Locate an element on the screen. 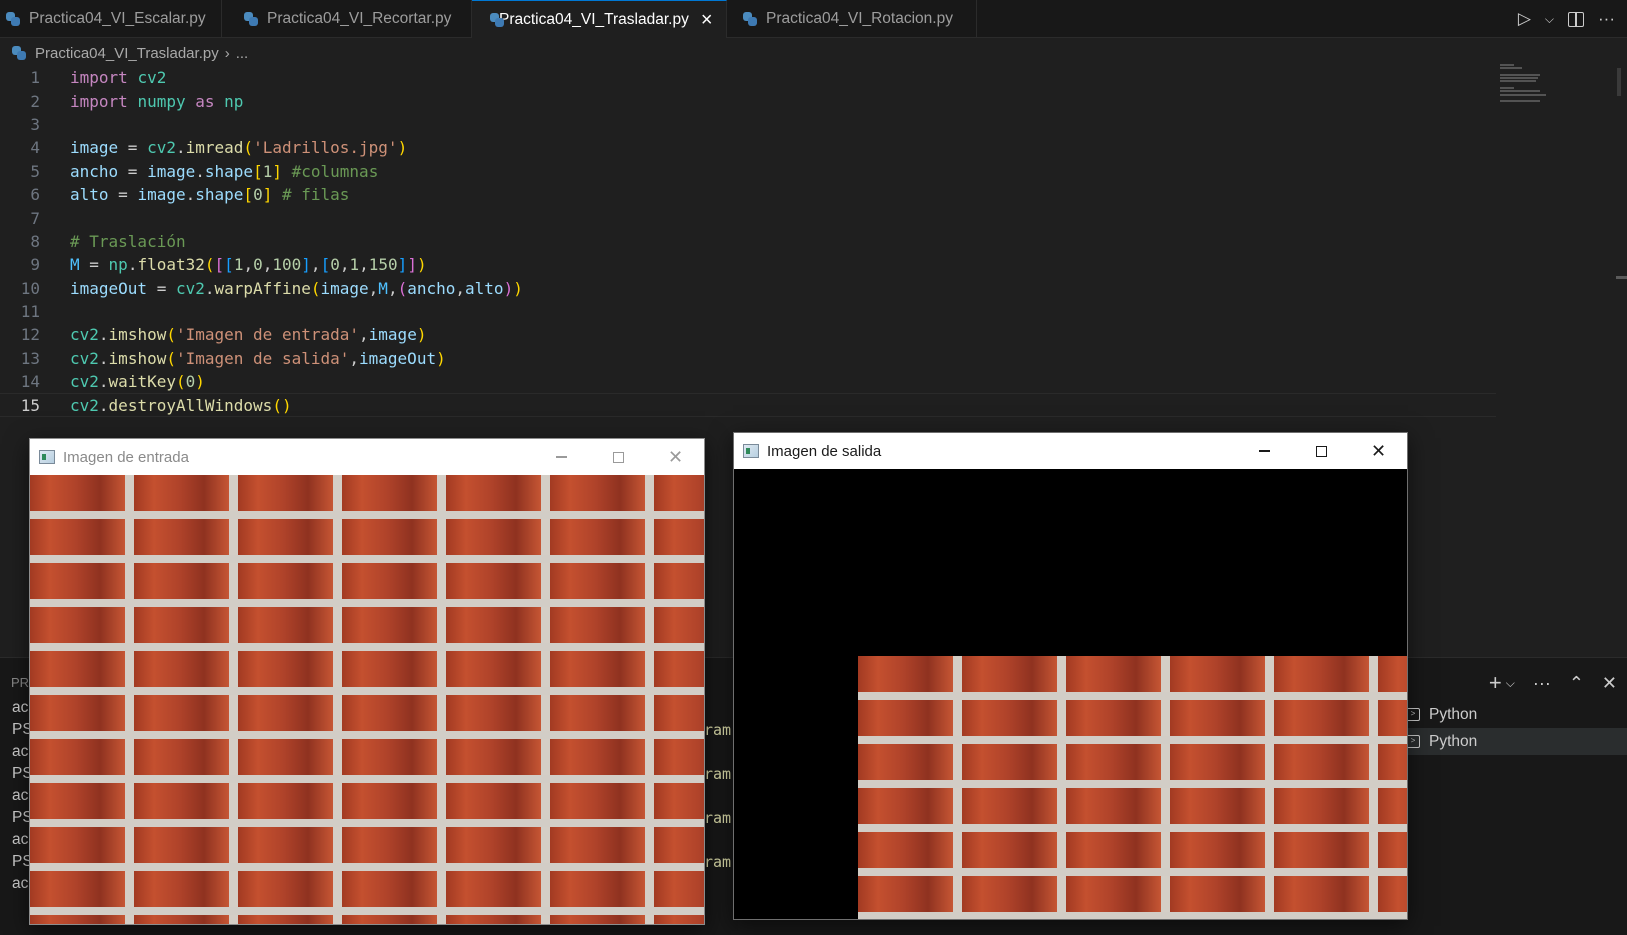 This screenshot has width=1627, height=935. translated-image-content is located at coordinates (1132, 787).